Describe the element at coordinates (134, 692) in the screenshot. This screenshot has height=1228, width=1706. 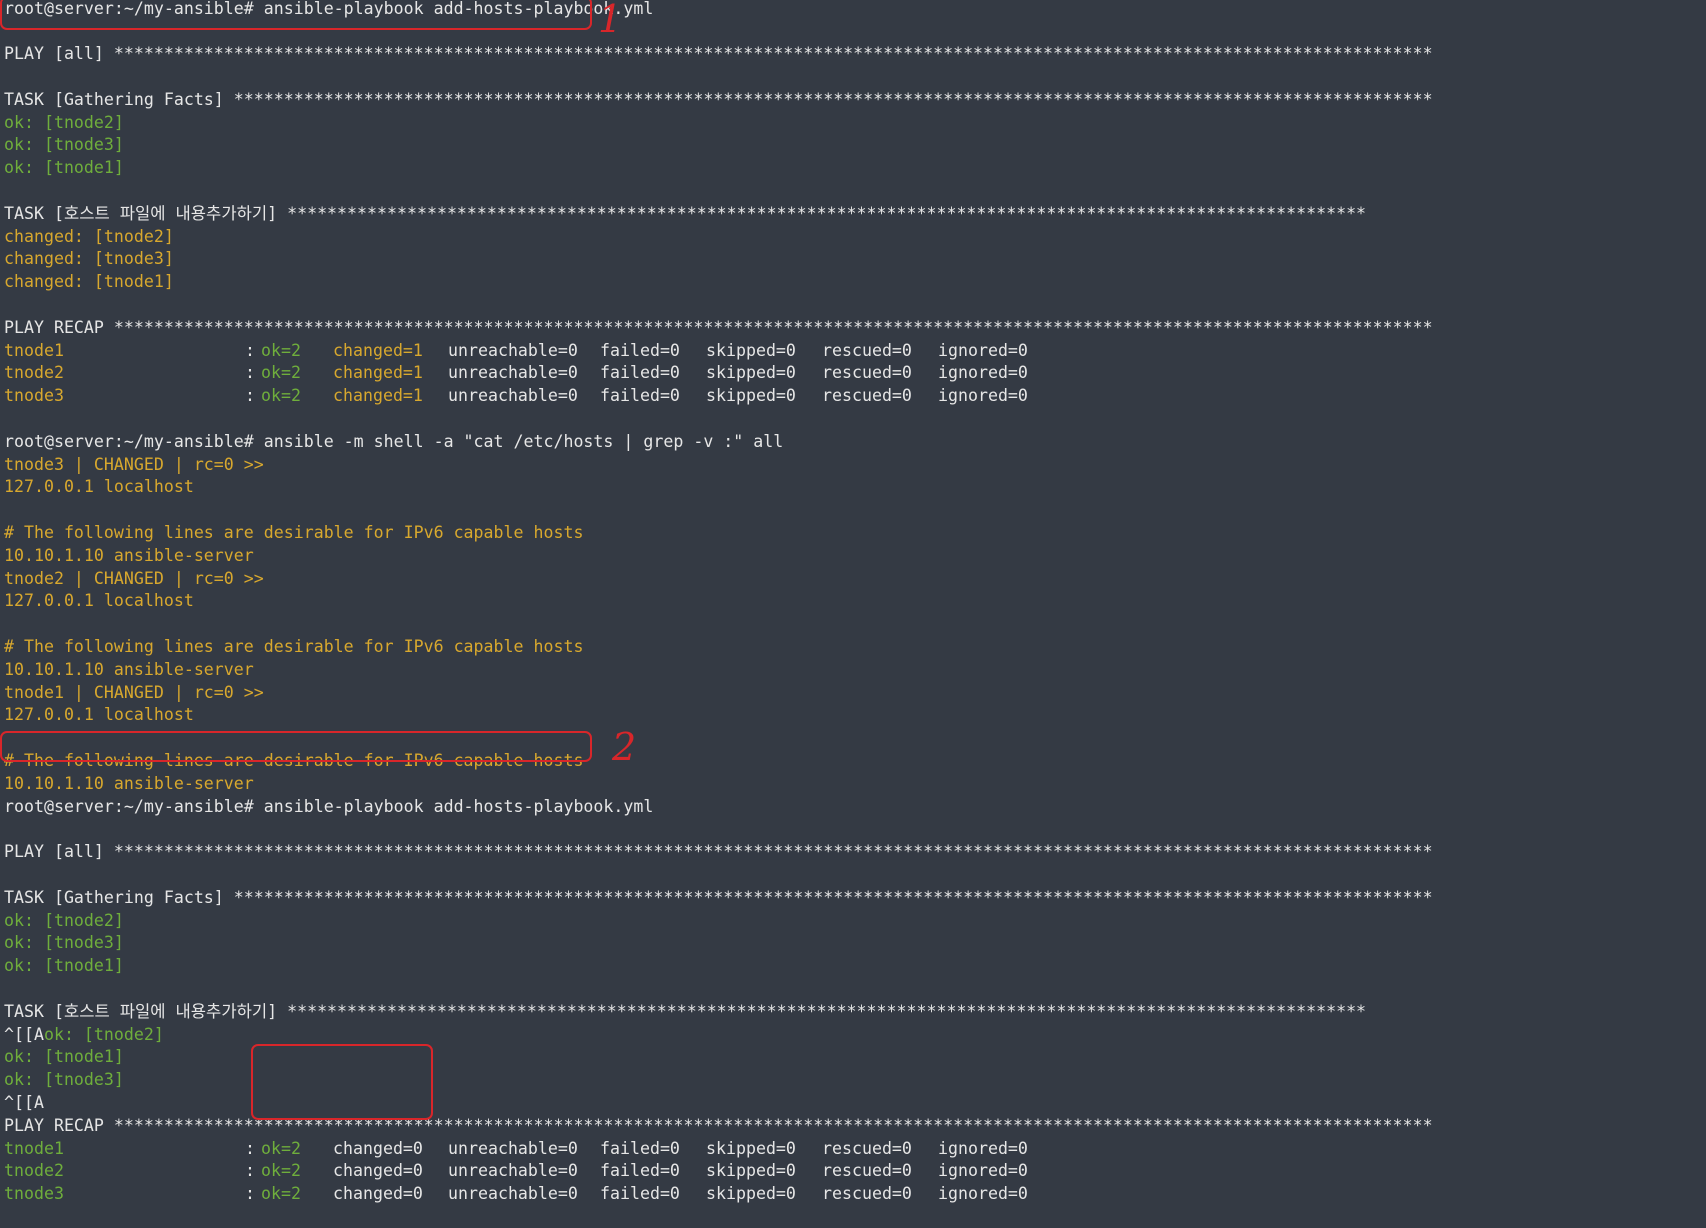
I see `terminal-line: tnode1 | CHANGED | rc=0 >>` at that location.